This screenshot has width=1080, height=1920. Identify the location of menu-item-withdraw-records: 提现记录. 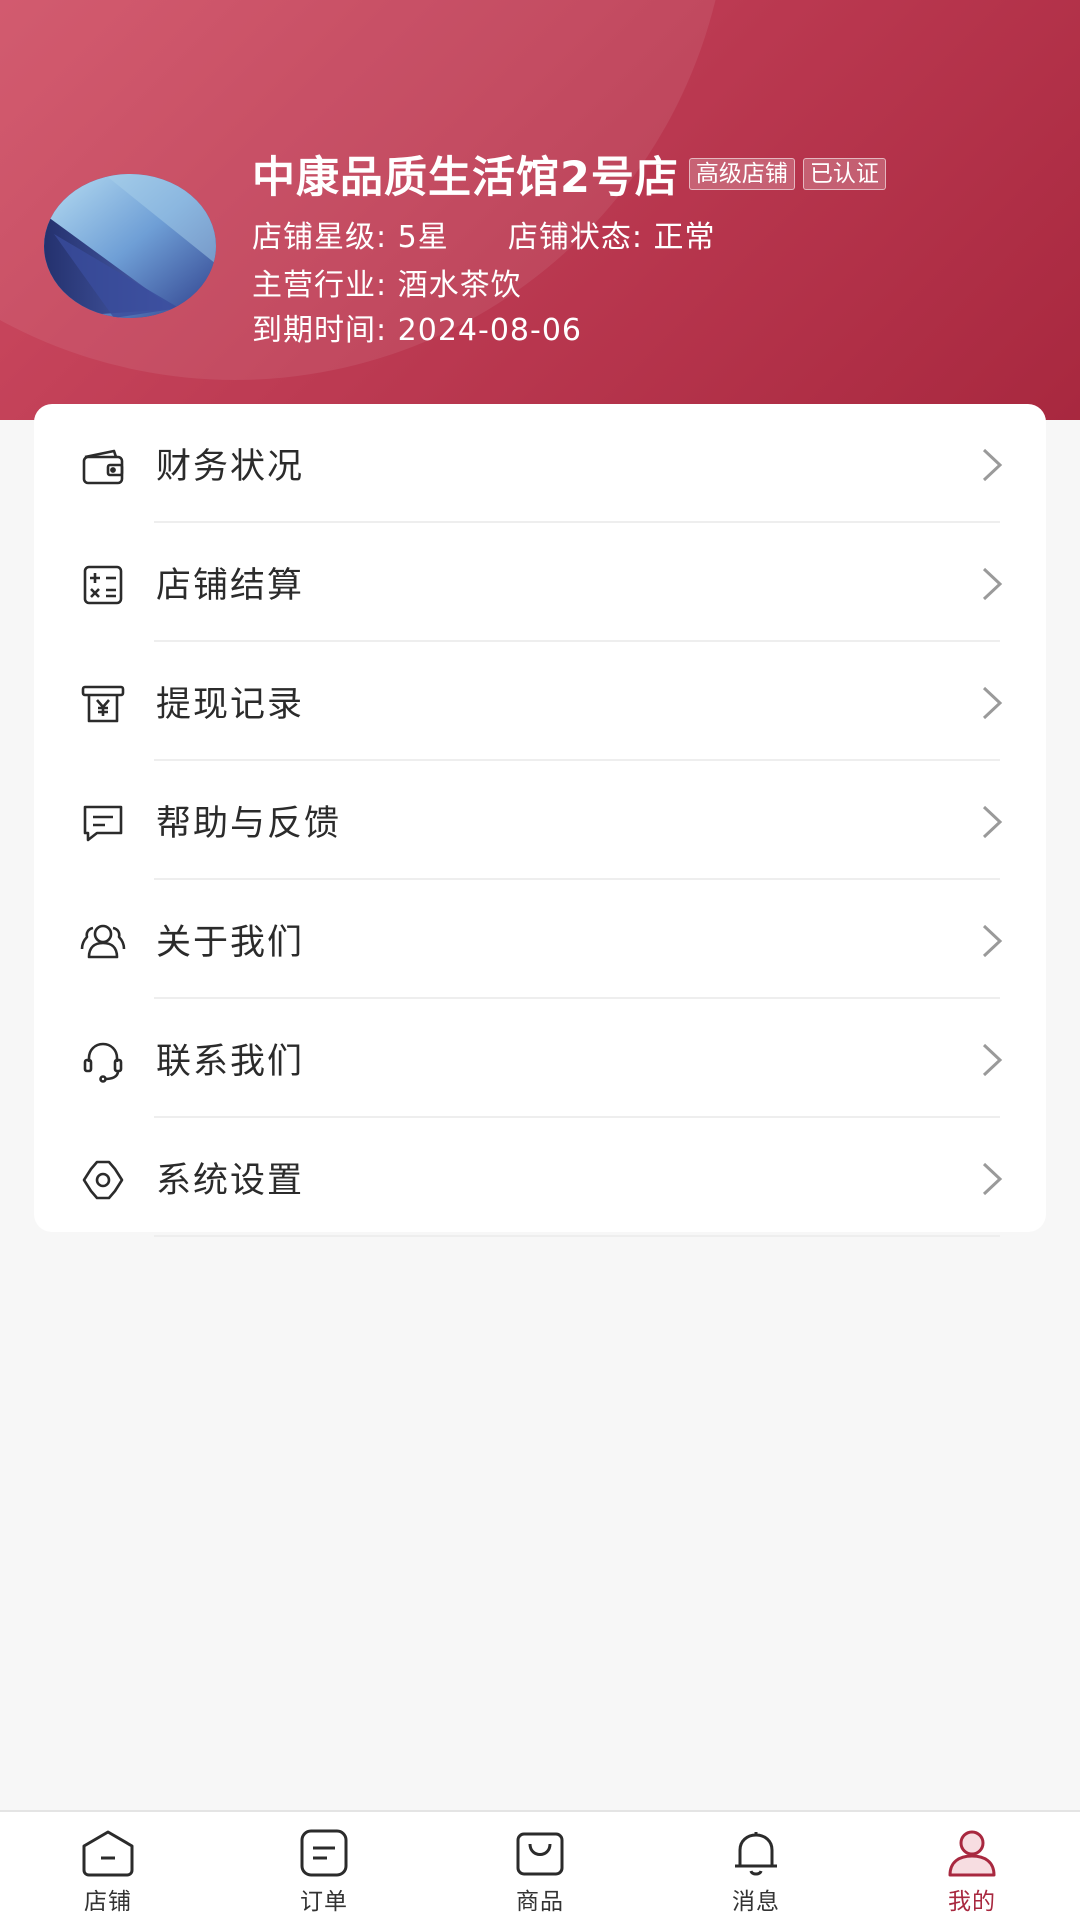
(540, 701).